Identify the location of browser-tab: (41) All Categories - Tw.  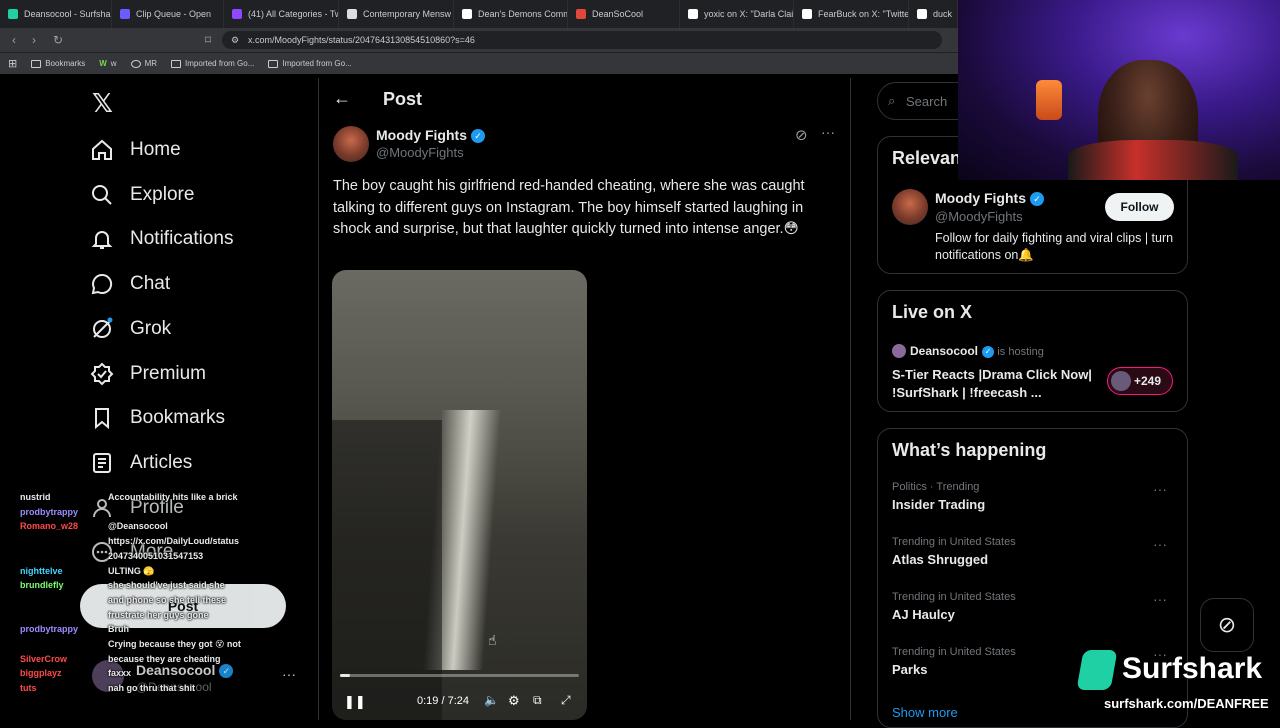
(281, 14).